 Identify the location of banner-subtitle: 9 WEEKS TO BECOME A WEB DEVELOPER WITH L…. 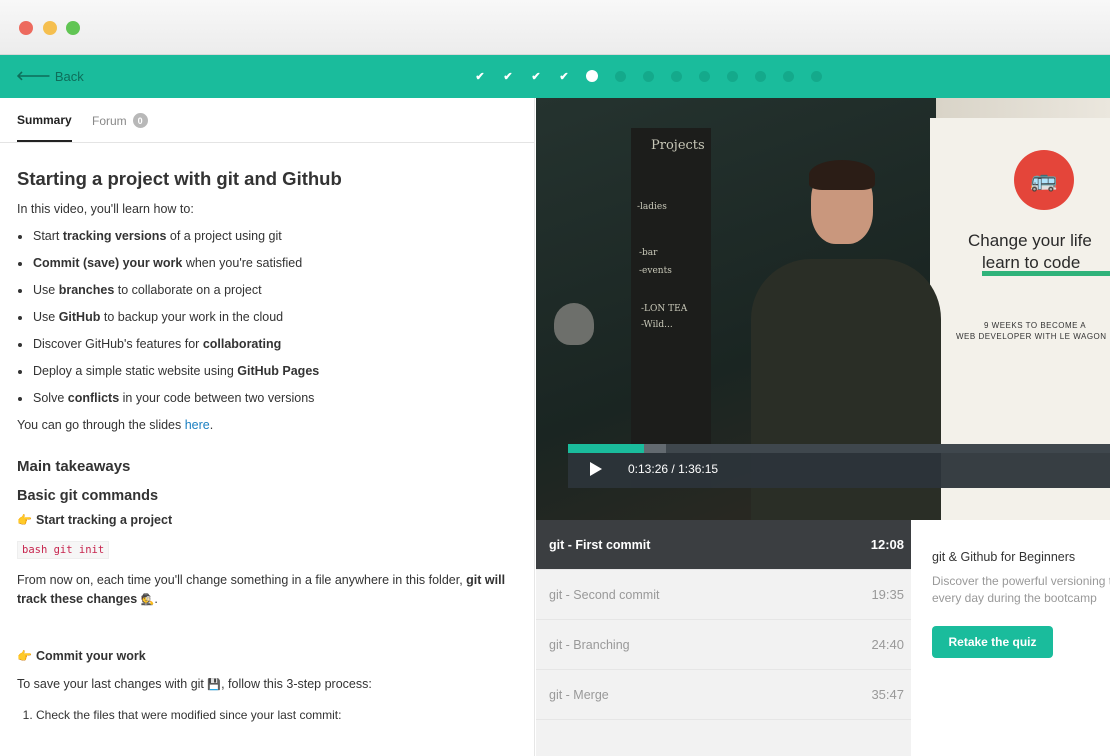
(1031, 331).